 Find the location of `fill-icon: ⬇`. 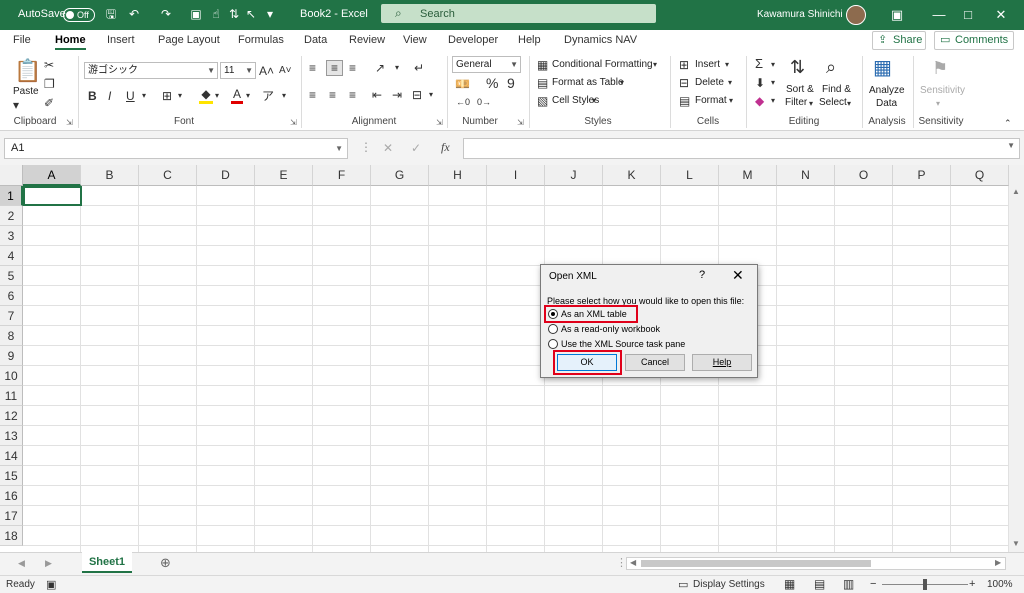

fill-icon: ⬇ is located at coordinates (760, 83).